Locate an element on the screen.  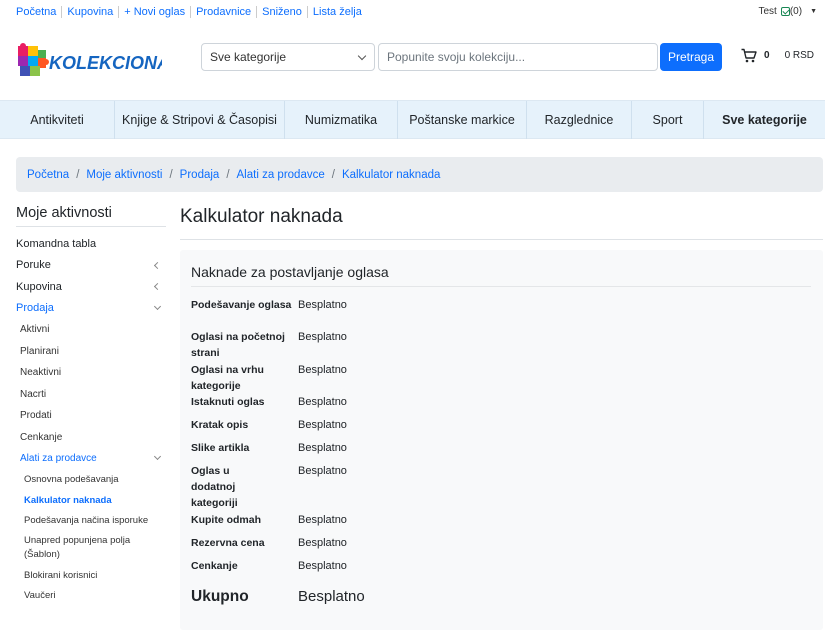
top-link-new-listing: + Novi oglas is located at coordinates (154, 12).